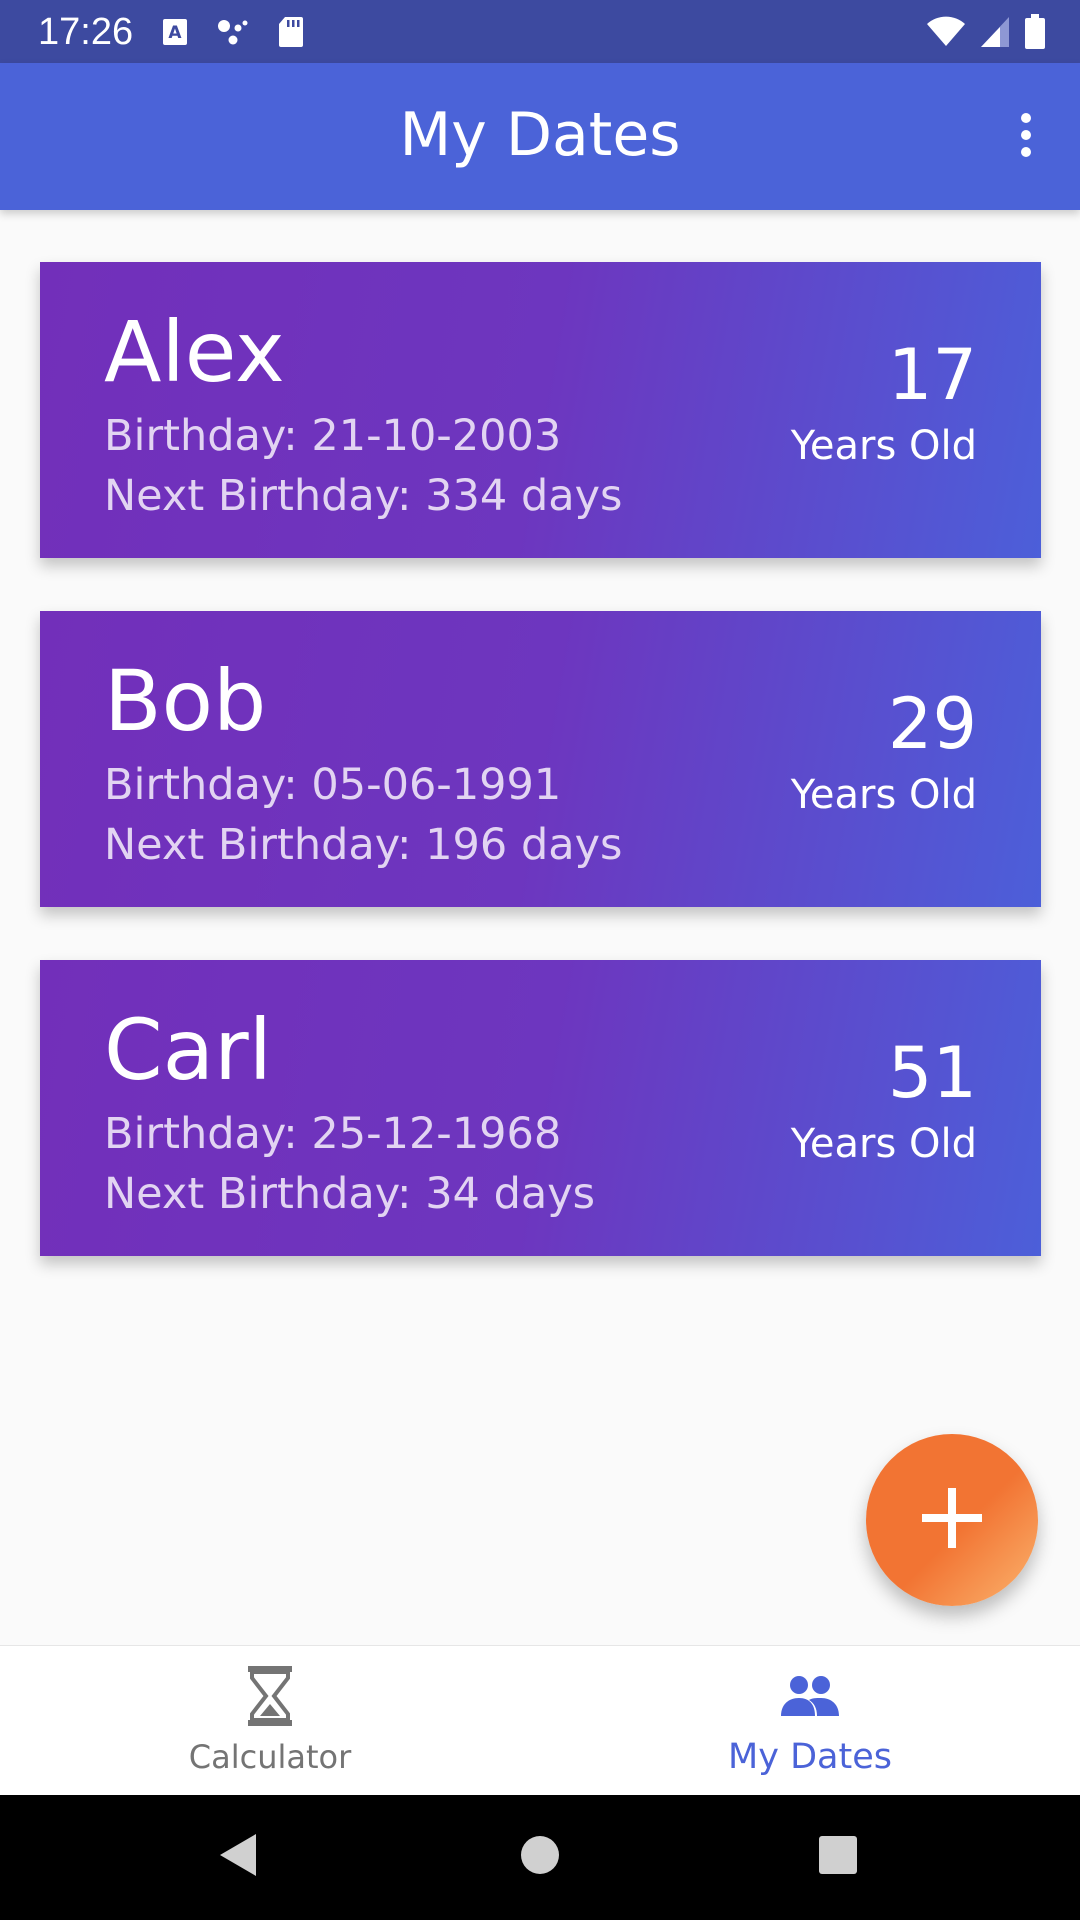 The width and height of the screenshot is (1080, 1920). What do you see at coordinates (194, 352) in the screenshot?
I see `card-name: Alex` at bounding box center [194, 352].